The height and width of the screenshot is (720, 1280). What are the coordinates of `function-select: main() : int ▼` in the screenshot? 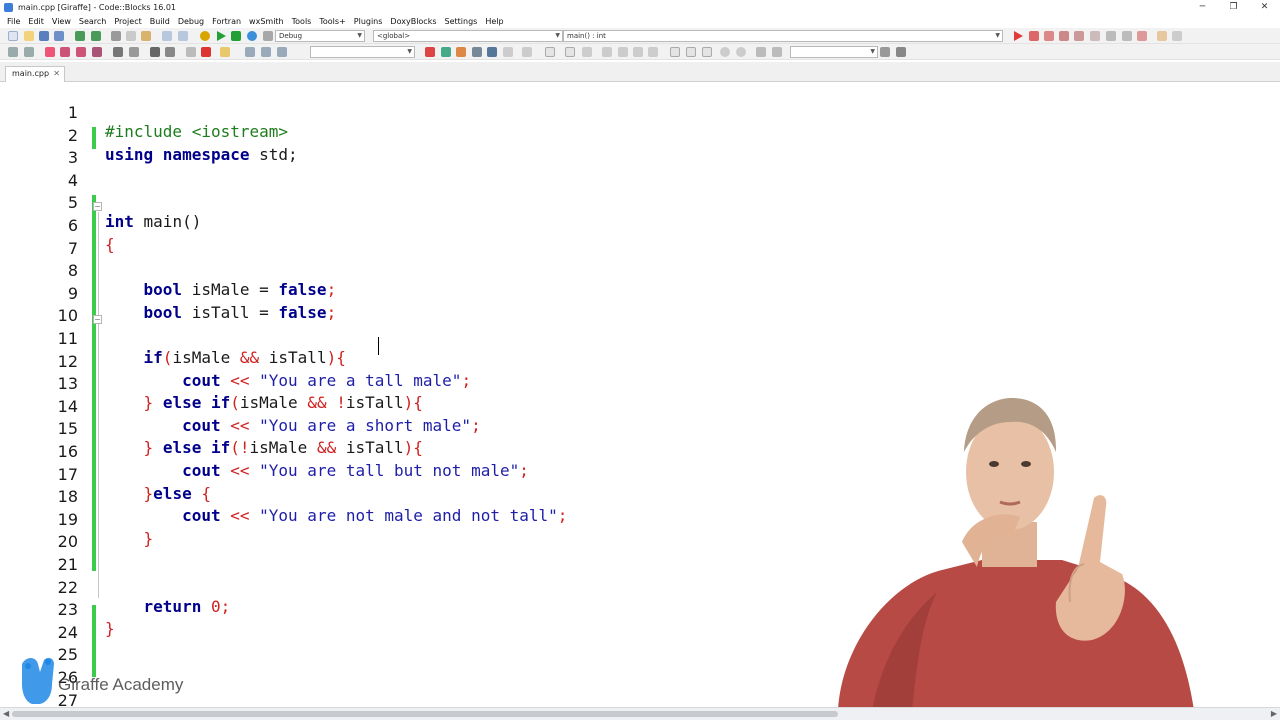 It's located at (783, 36).